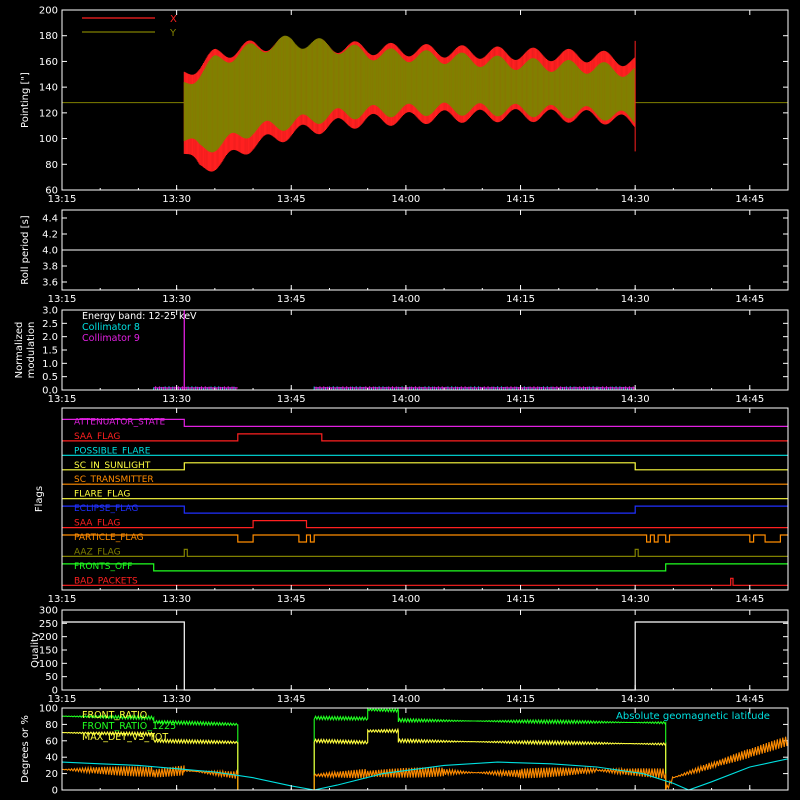 The width and height of the screenshot is (800, 800). Describe the element at coordinates (176, 699) in the screenshot. I see `quality-x-tick-label: 13:30` at that location.